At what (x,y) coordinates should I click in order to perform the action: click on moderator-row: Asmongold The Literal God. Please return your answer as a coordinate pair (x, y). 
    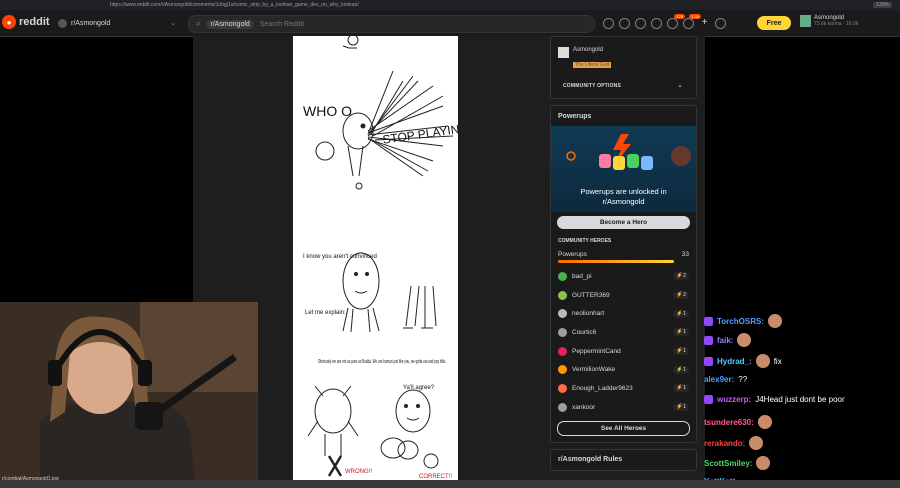
    Looking at the image, I should click on (585, 59).